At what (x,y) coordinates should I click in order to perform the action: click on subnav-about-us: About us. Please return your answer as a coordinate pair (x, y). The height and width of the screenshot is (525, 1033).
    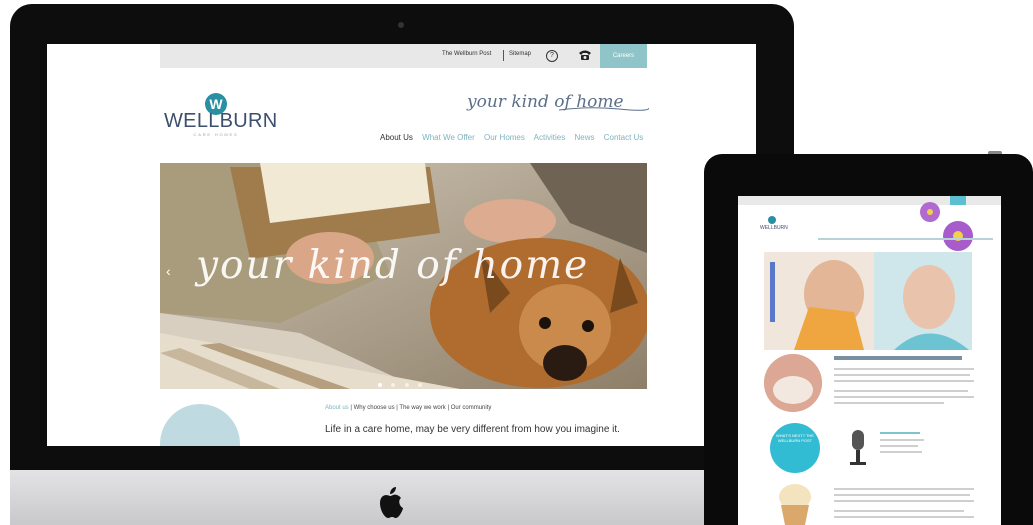
    Looking at the image, I should click on (337, 408).